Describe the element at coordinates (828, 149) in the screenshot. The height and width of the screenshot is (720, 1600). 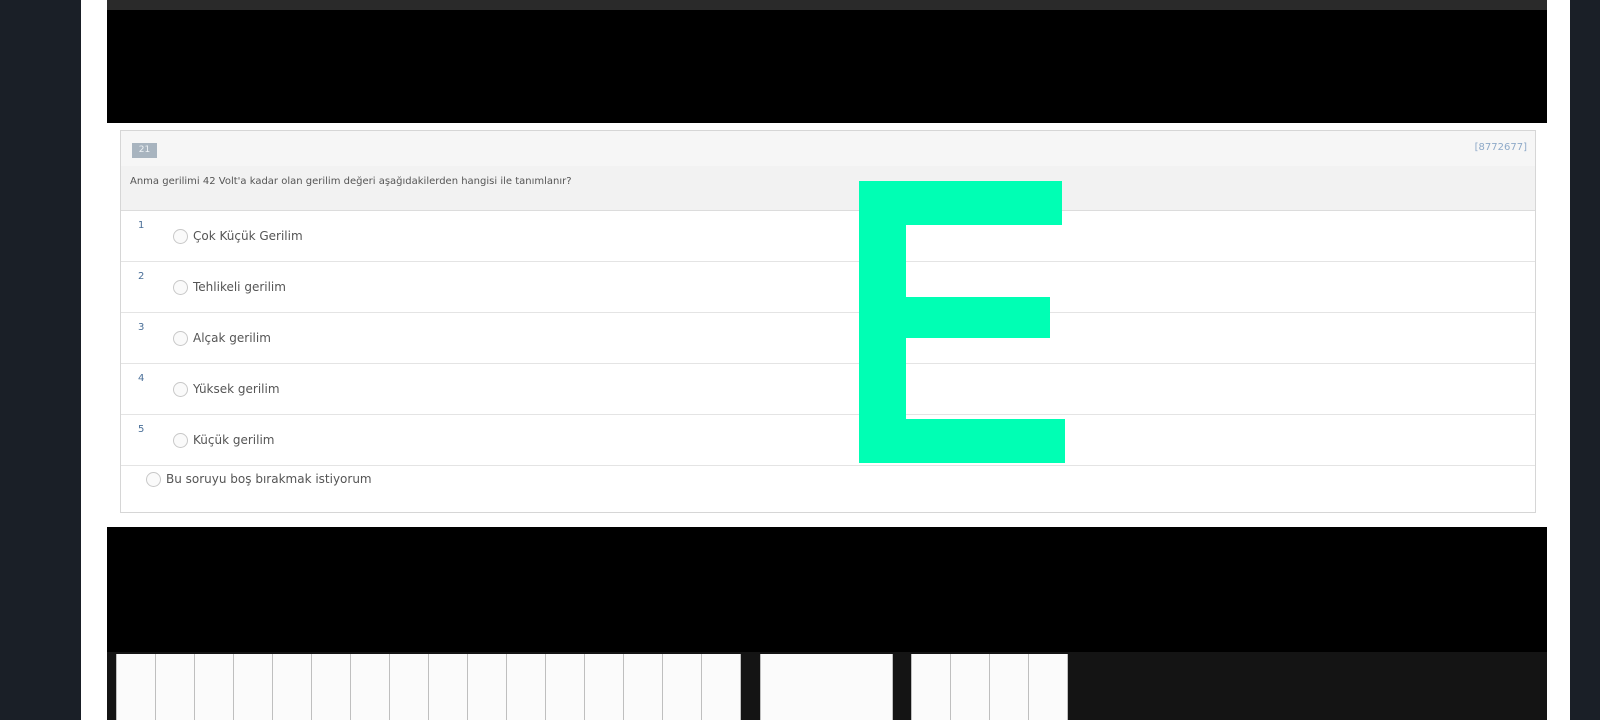
I see `question-header: 21 [8772677]` at that location.